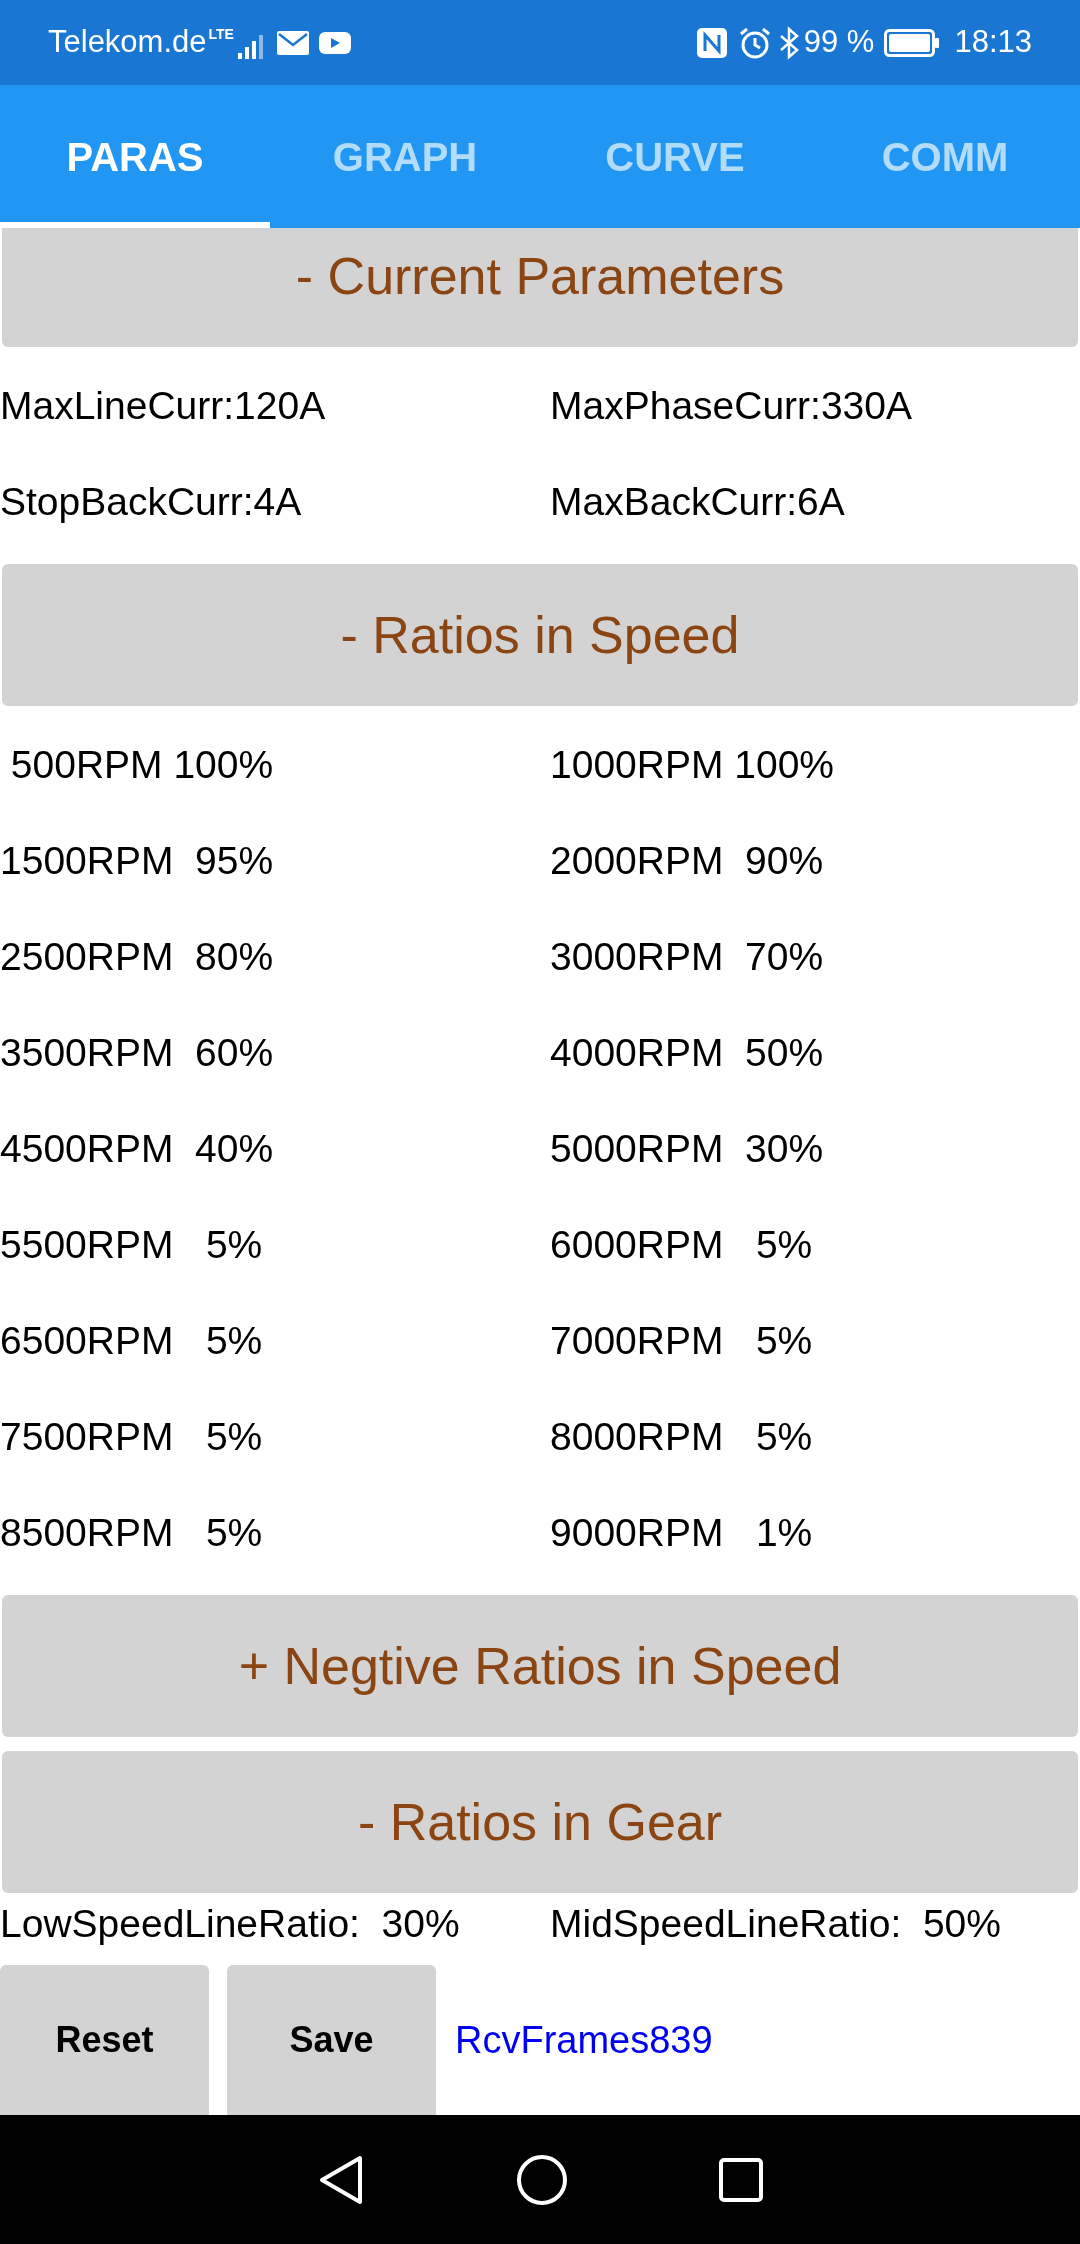  I want to click on section-header: - Ratios in Speed, so click(540, 635).